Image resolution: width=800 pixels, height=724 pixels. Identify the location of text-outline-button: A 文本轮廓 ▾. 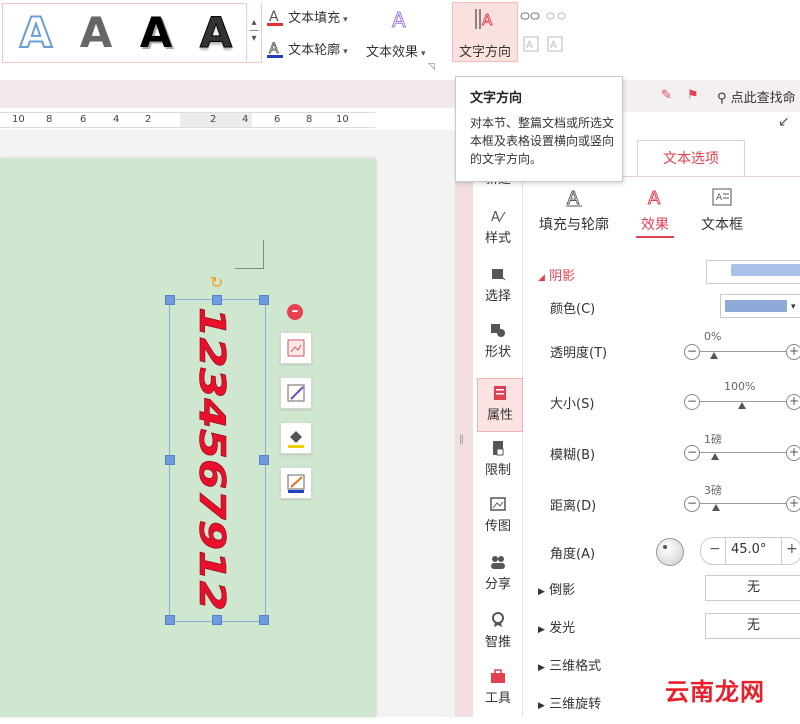
(307, 50).